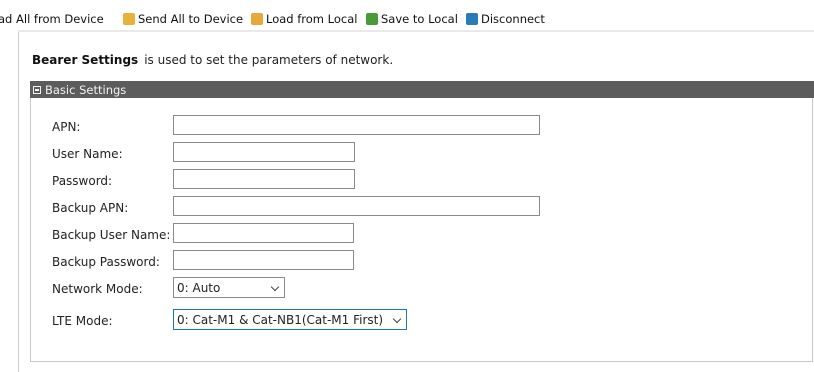 This screenshot has height=372, width=814. Describe the element at coordinates (37, 89) in the screenshot. I see `collapse-icon` at that location.